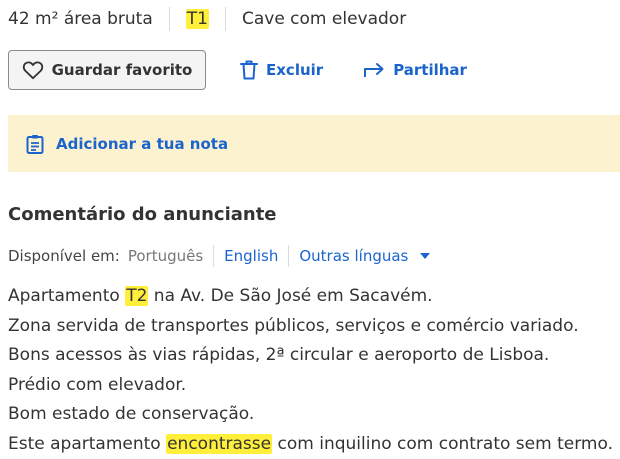 This screenshot has height=459, width=620. Describe the element at coordinates (33, 70) in the screenshot. I see `heart-icon` at that location.